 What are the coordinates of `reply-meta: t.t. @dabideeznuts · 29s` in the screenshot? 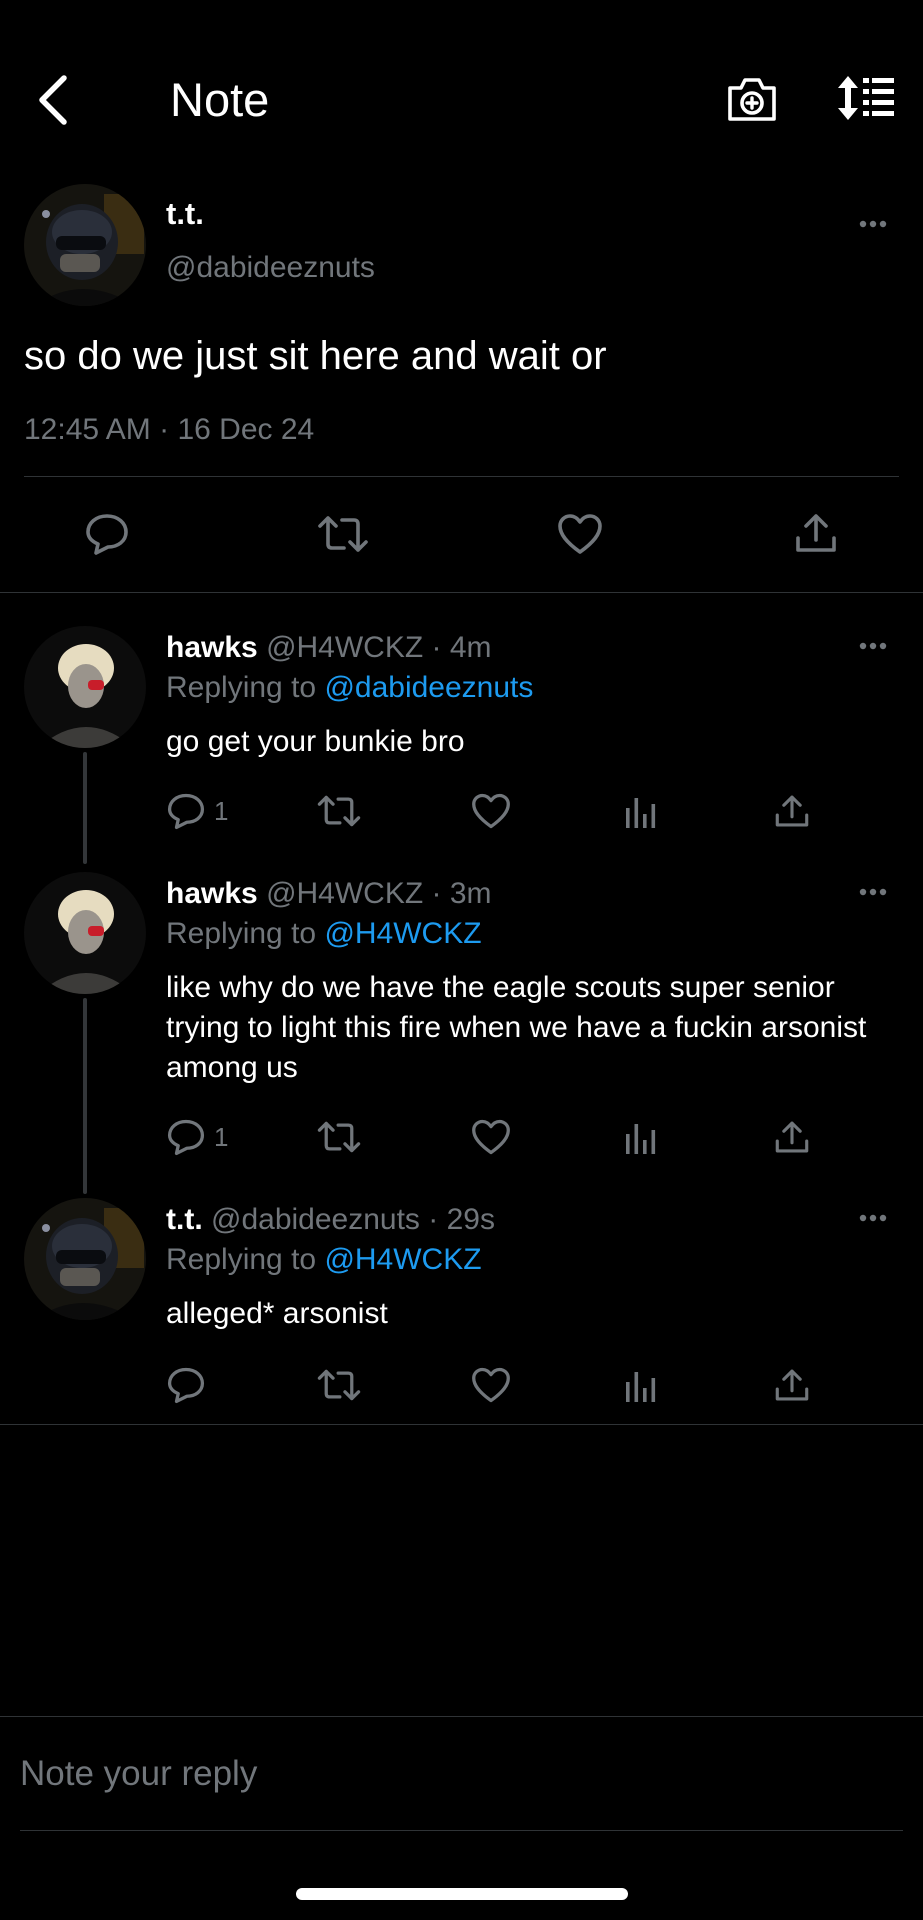 It's located at (330, 1220).